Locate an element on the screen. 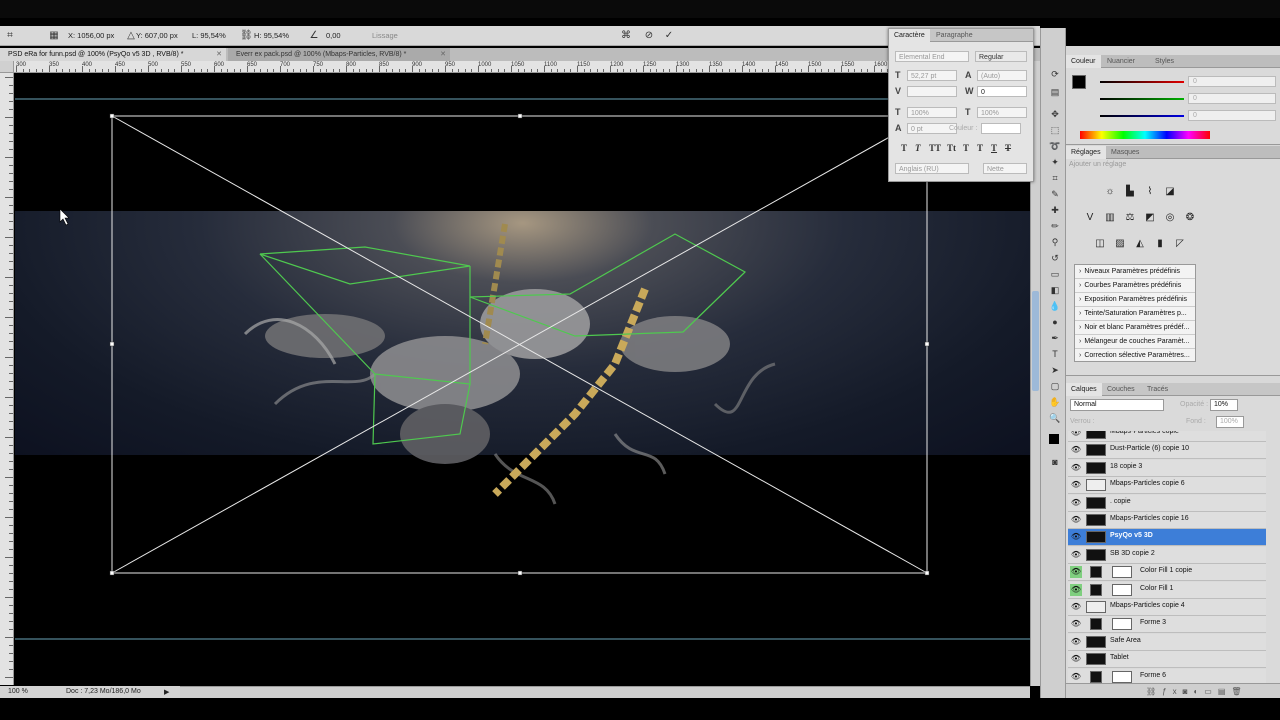 The image size is (1280, 720). quick-mask-icon: ◙ is located at coordinates (1055, 462).